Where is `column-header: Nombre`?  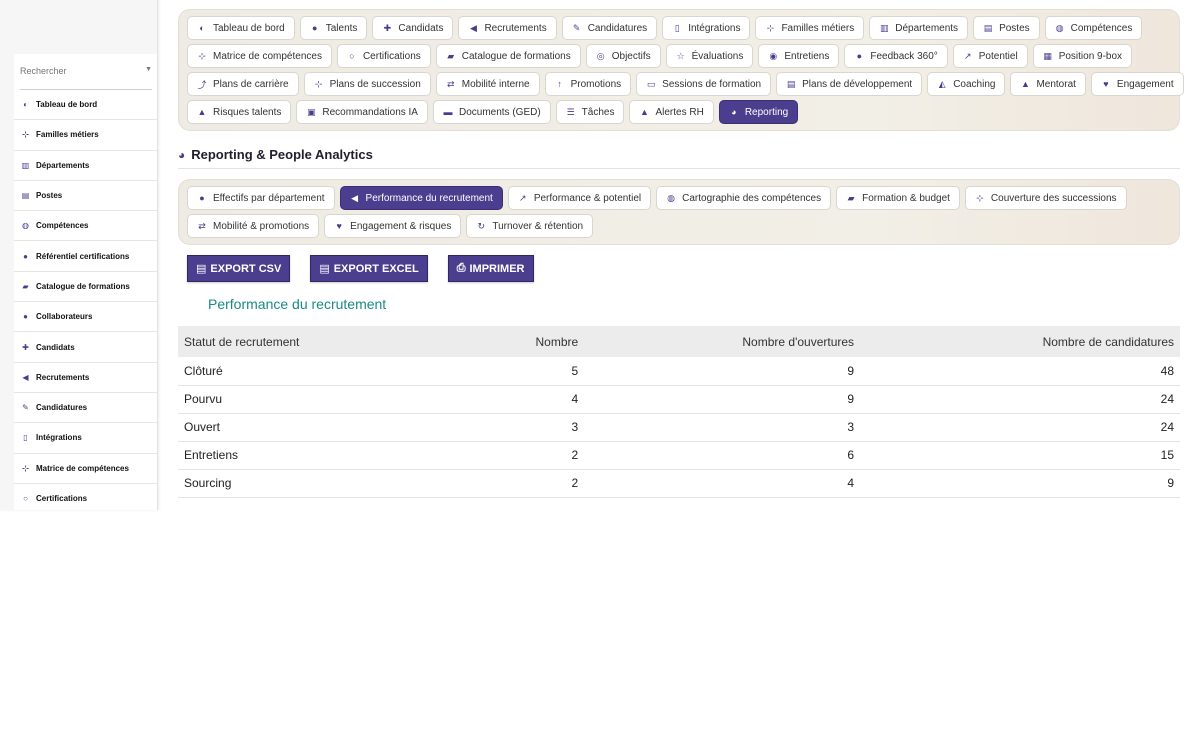
column-header: Nombre is located at coordinates (523, 341).